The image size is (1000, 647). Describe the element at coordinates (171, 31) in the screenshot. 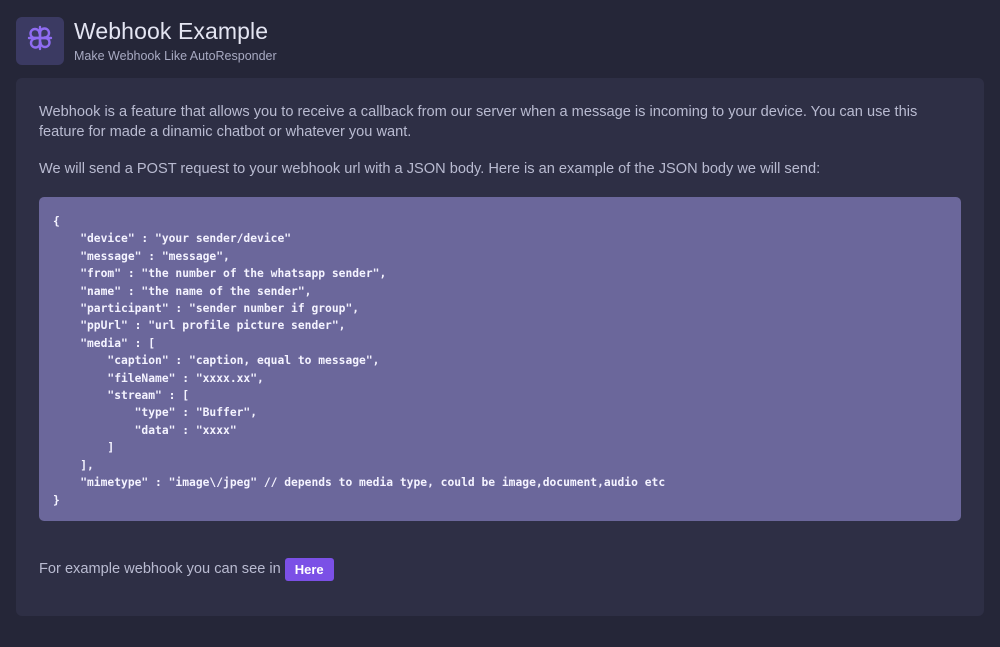

I see `page-title: Webhook Example` at that location.